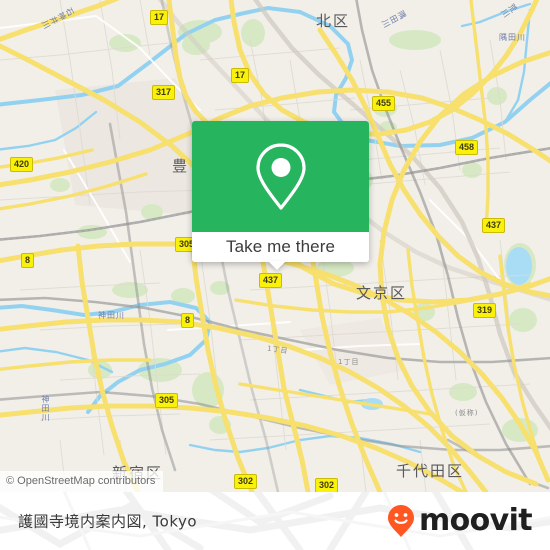 The height and width of the screenshot is (550, 550). Describe the element at coordinates (400, 521) in the screenshot. I see `moovit-smiley-pin-icon` at that location.